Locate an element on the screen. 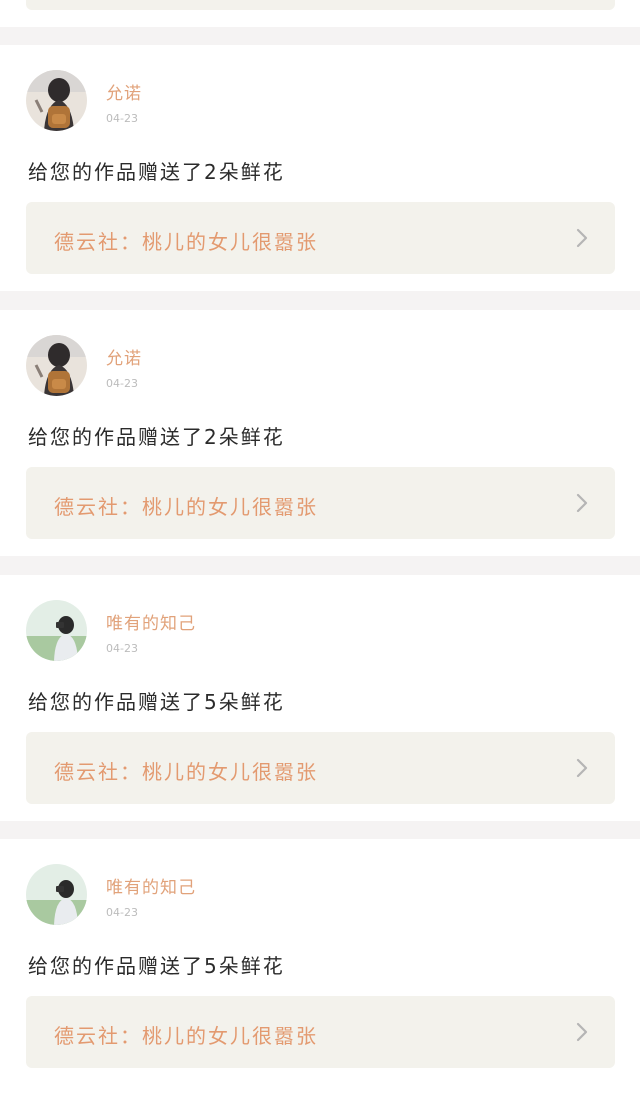  previous-work-link-partial is located at coordinates (320, 5).